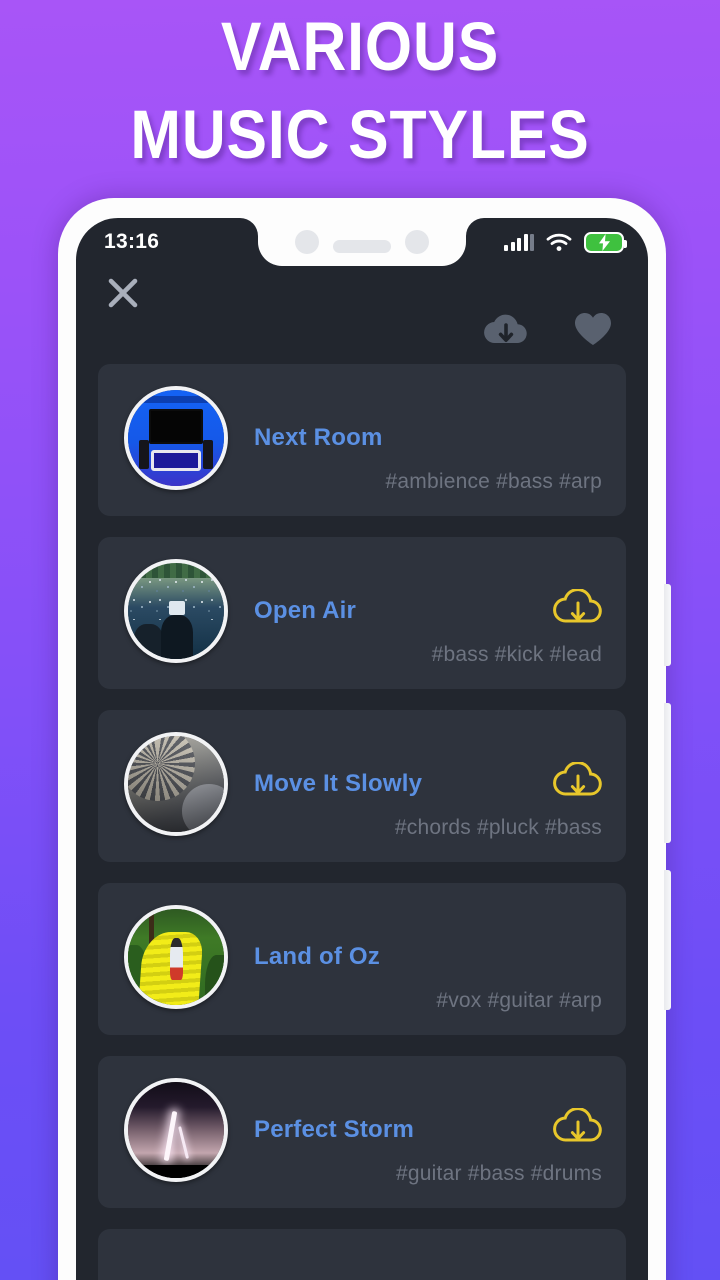 This screenshot has height=1280, width=720. Describe the element at coordinates (318, 437) in the screenshot. I see `track-title: Next Room` at that location.